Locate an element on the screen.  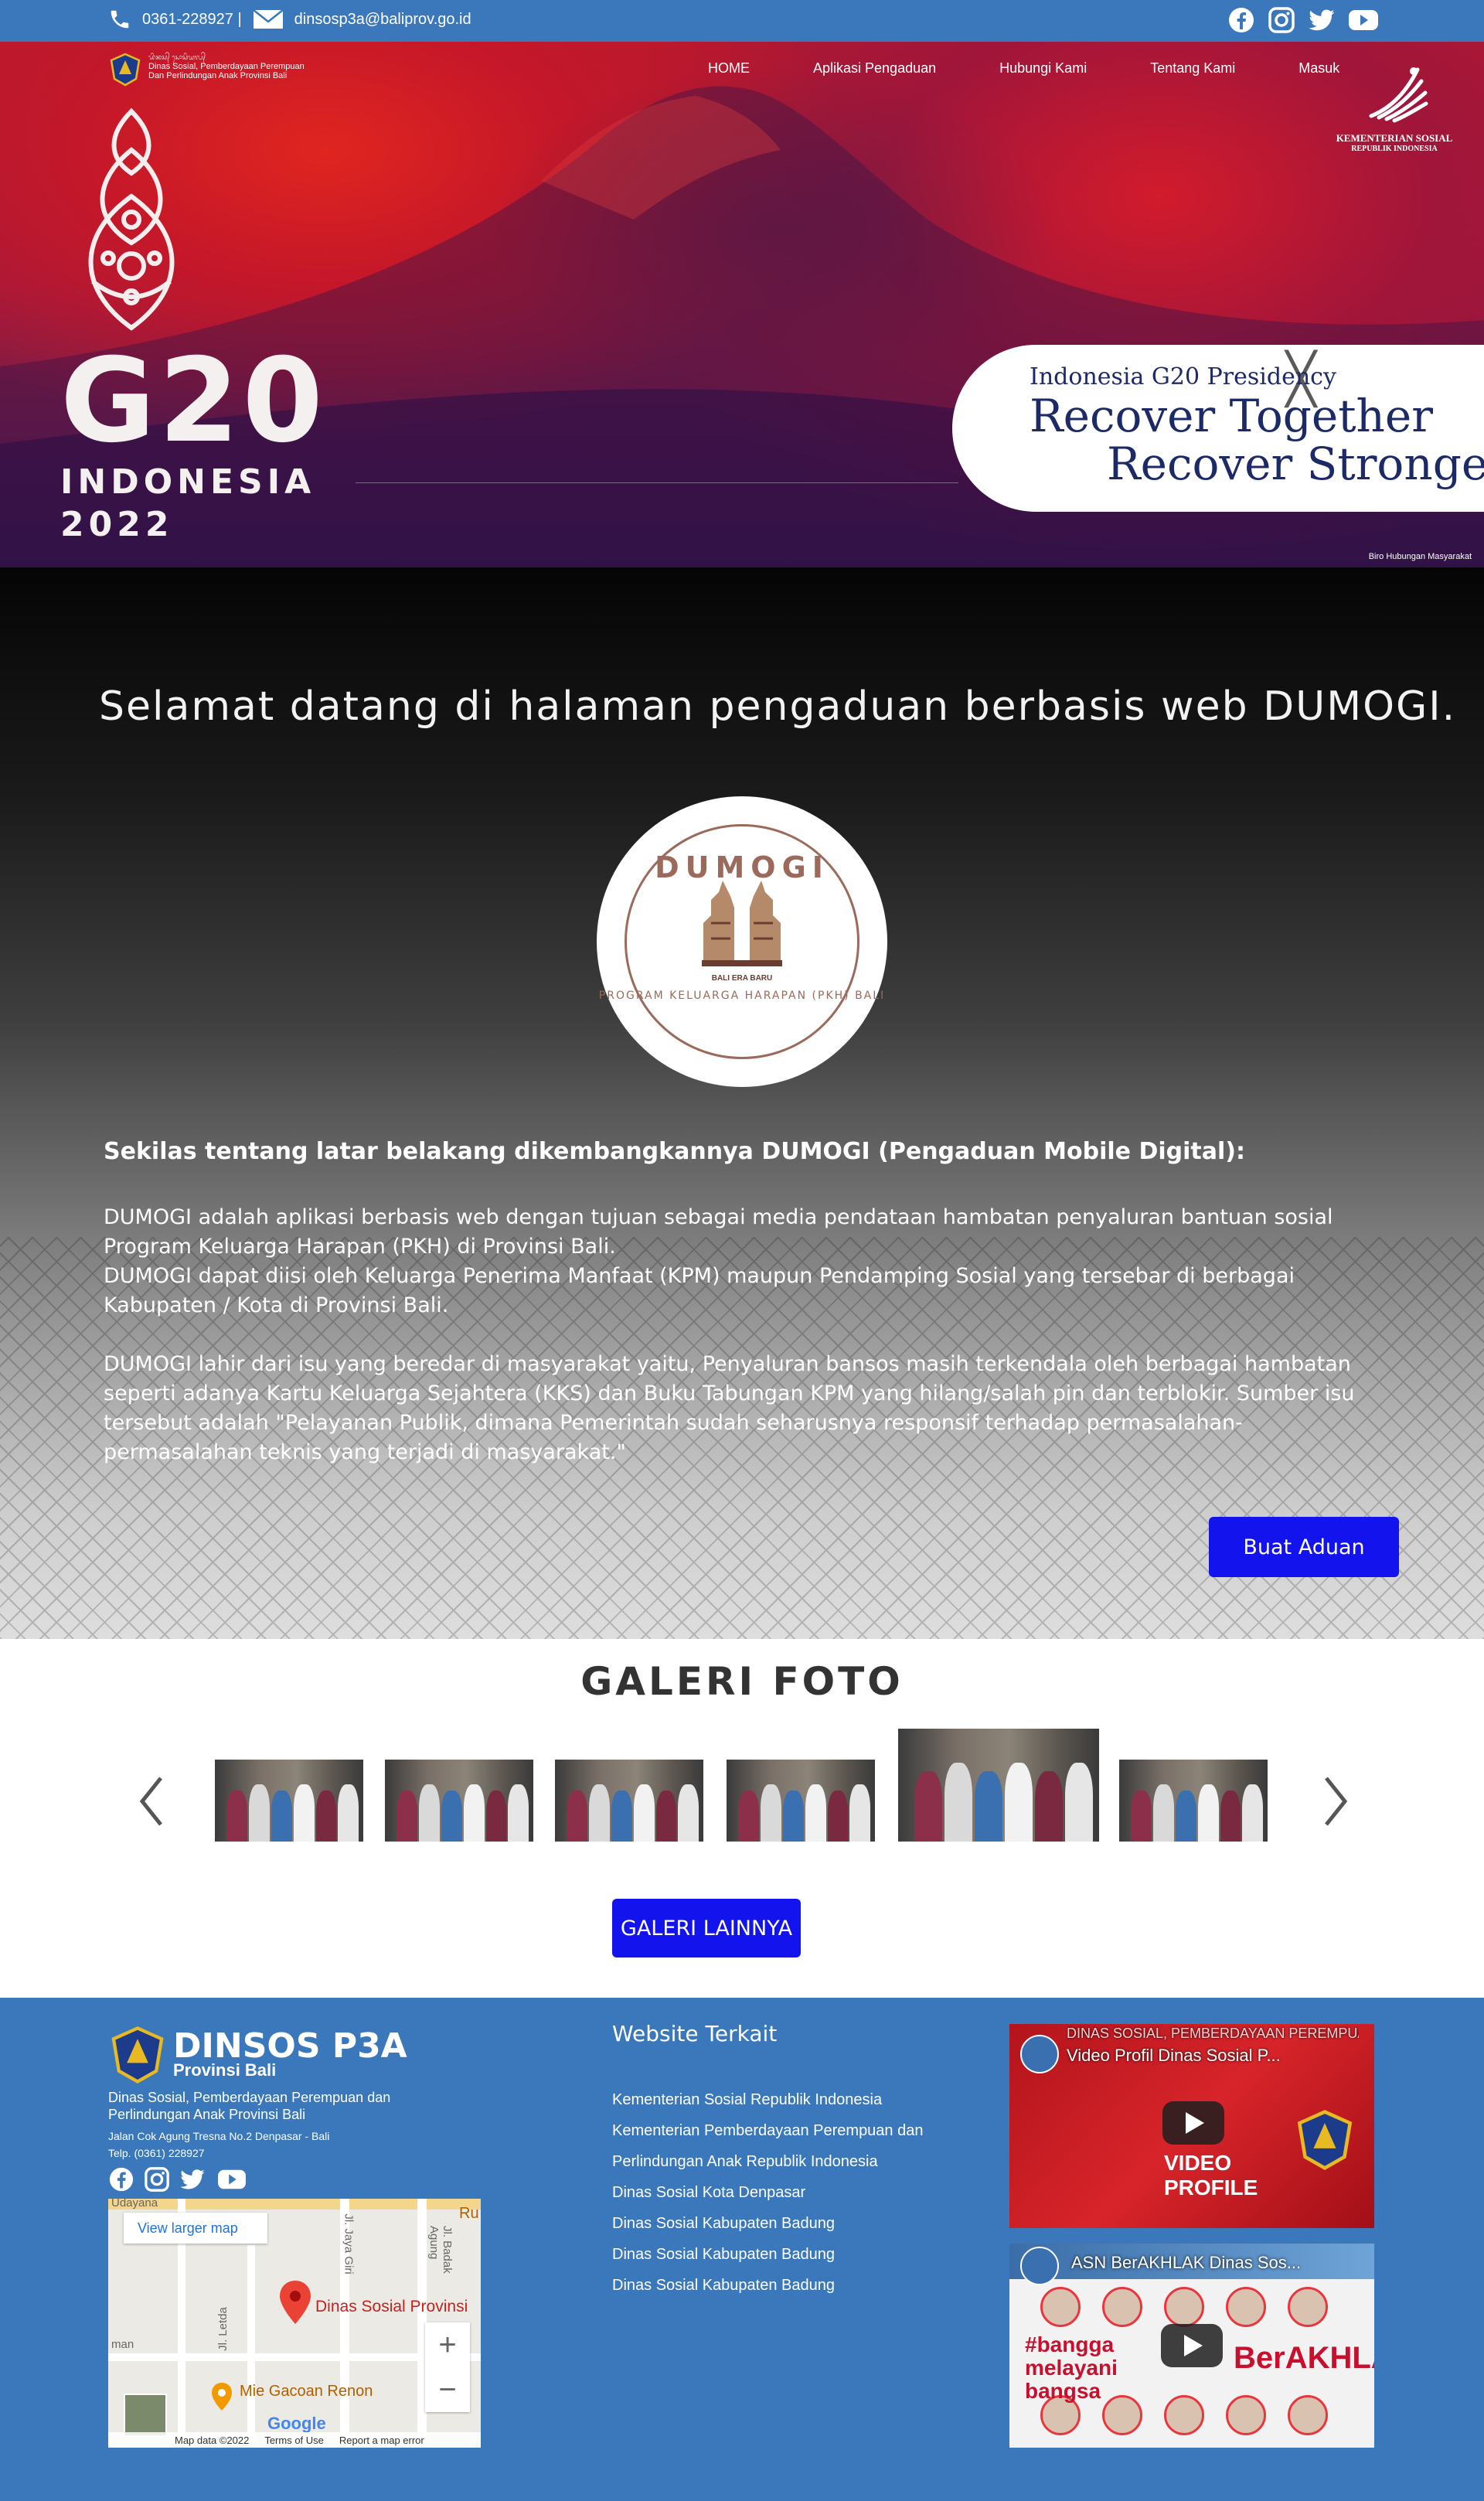
nav-aplikasi-pengaduan: Aplikasi Pengaduan is located at coordinates (874, 68).